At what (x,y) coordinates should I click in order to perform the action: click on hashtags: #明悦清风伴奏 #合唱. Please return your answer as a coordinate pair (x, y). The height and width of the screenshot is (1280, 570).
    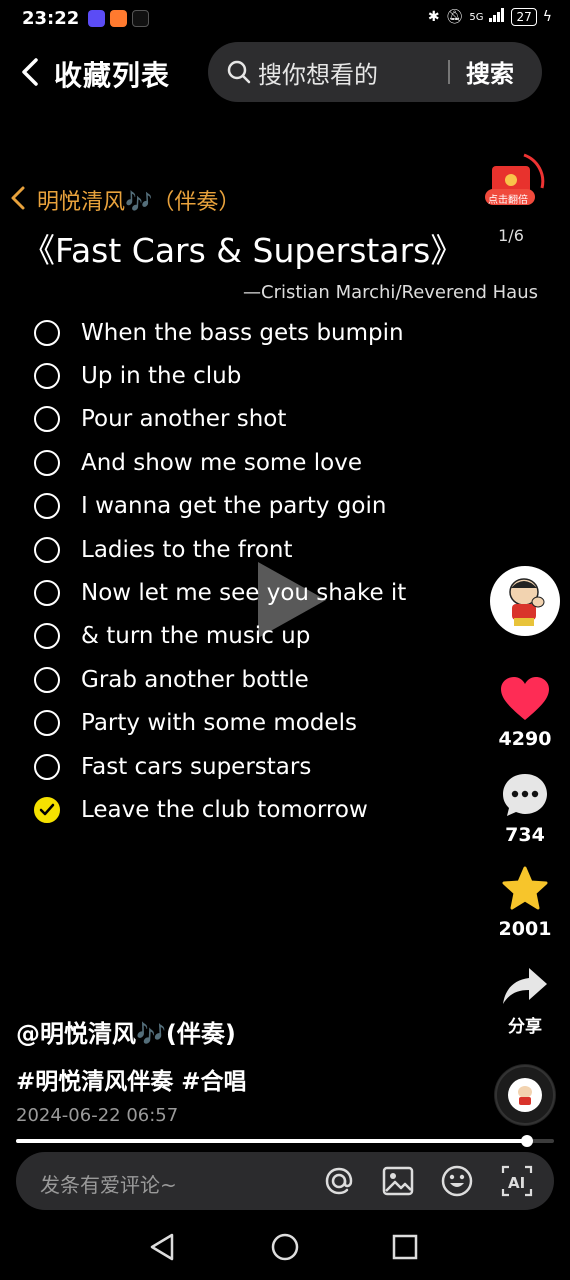
    Looking at the image, I should click on (131, 1079).